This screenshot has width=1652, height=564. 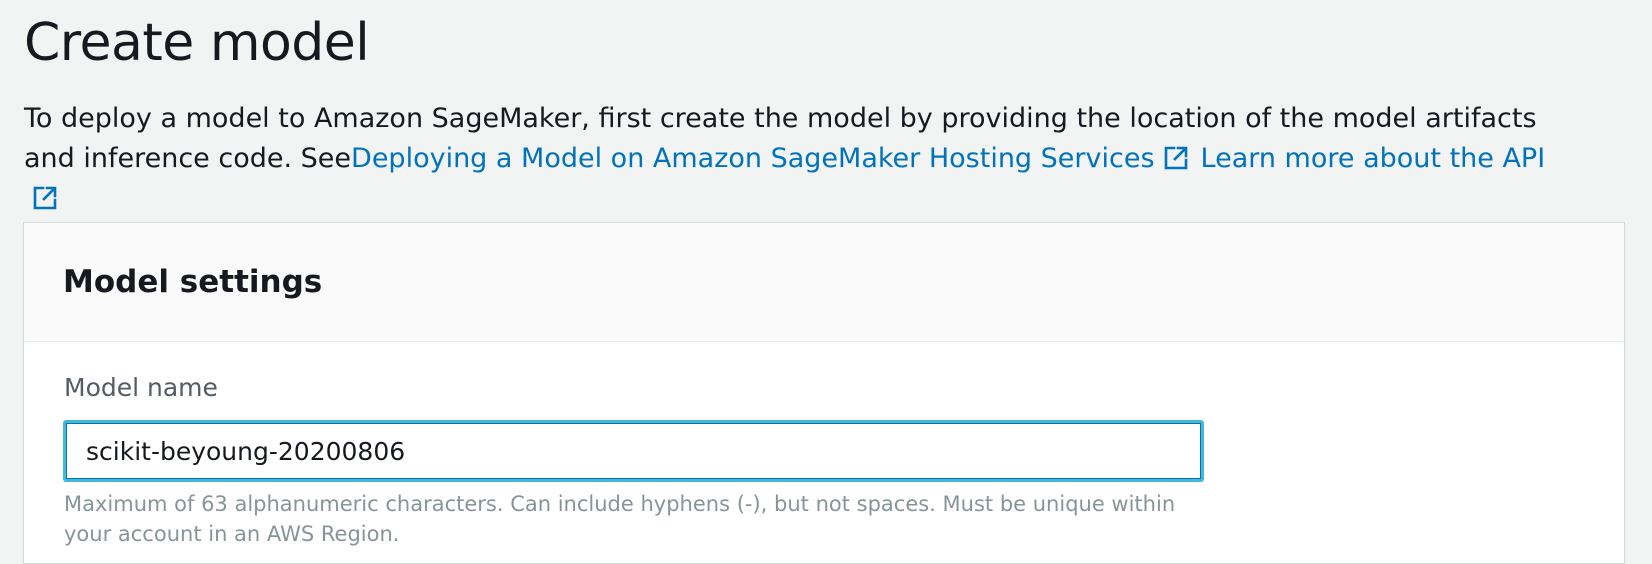 What do you see at coordinates (197, 43) in the screenshot?
I see `page-title: Create model` at bounding box center [197, 43].